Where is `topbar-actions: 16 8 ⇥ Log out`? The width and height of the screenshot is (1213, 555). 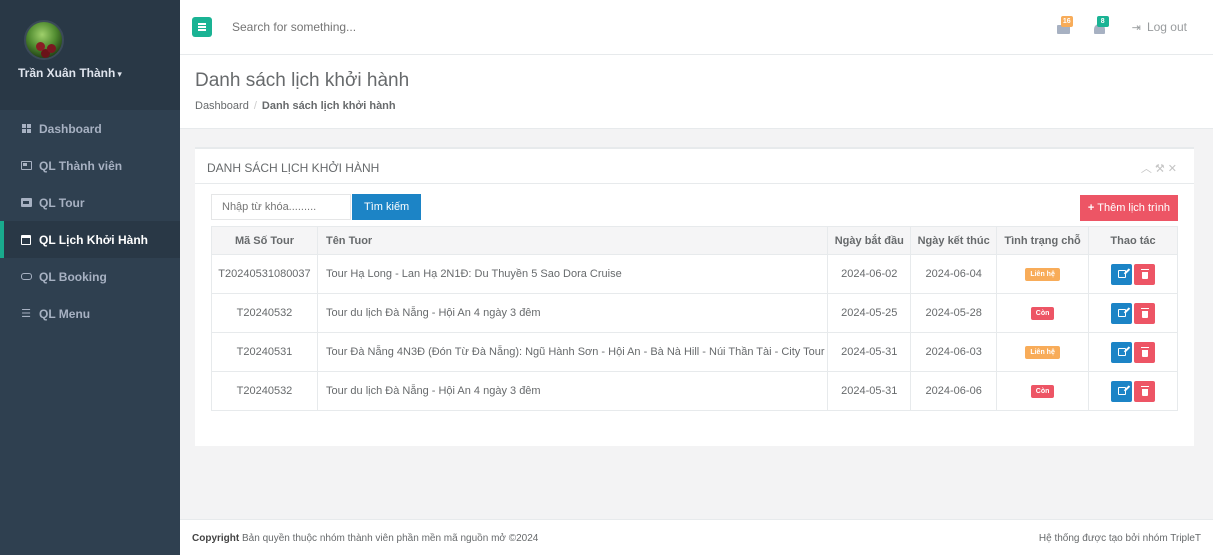
topbar-actions: 16 8 ⇥ Log out is located at coordinates (1121, 27).